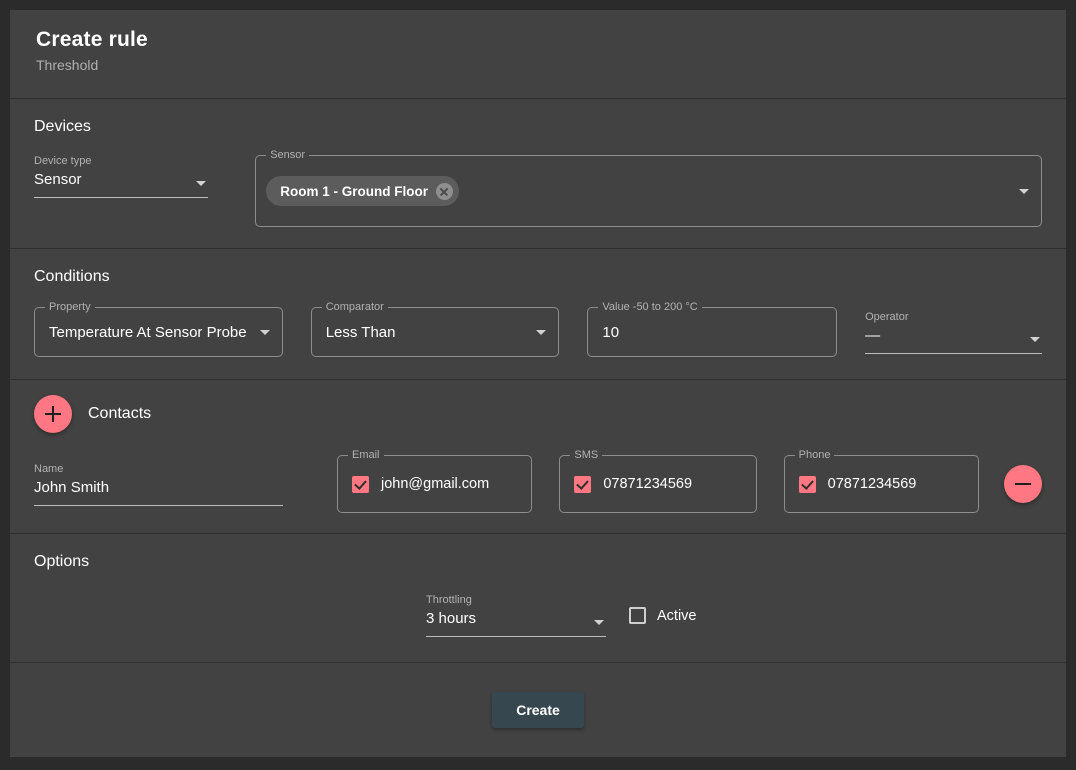 This screenshot has width=1076, height=770. What do you see at coordinates (62, 126) in the screenshot?
I see `section-title-devices: Devices` at bounding box center [62, 126].